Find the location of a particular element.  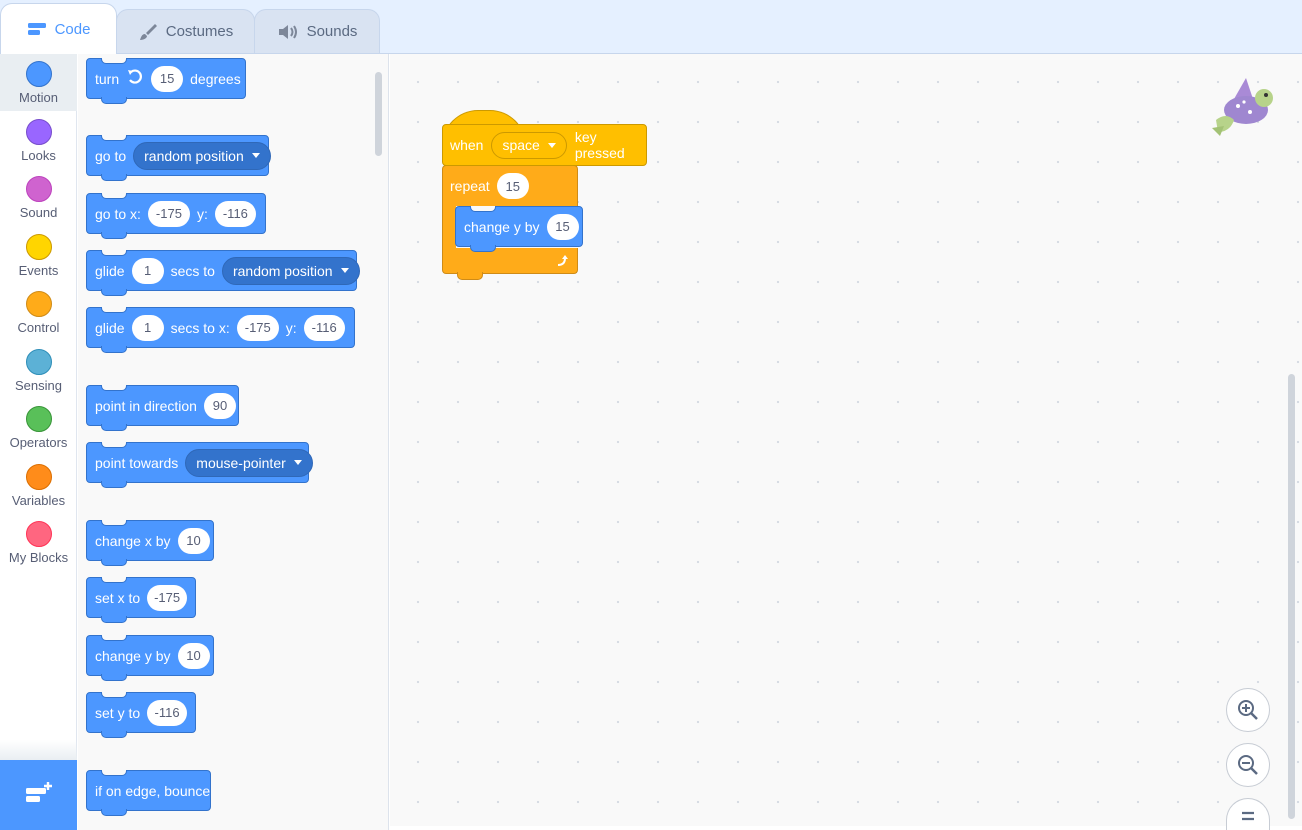

zoom-in-icon is located at coordinates (1248, 710).